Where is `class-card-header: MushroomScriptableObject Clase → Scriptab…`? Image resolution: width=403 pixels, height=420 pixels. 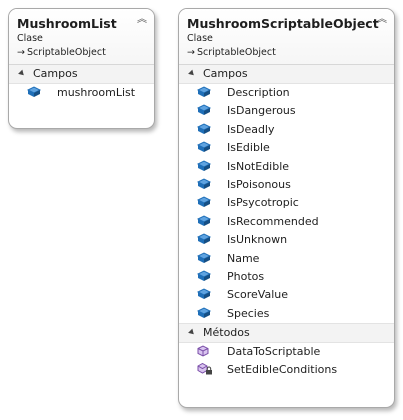
class-card-header: MushroomScriptableObject Clase → Scriptab… is located at coordinates (286, 37).